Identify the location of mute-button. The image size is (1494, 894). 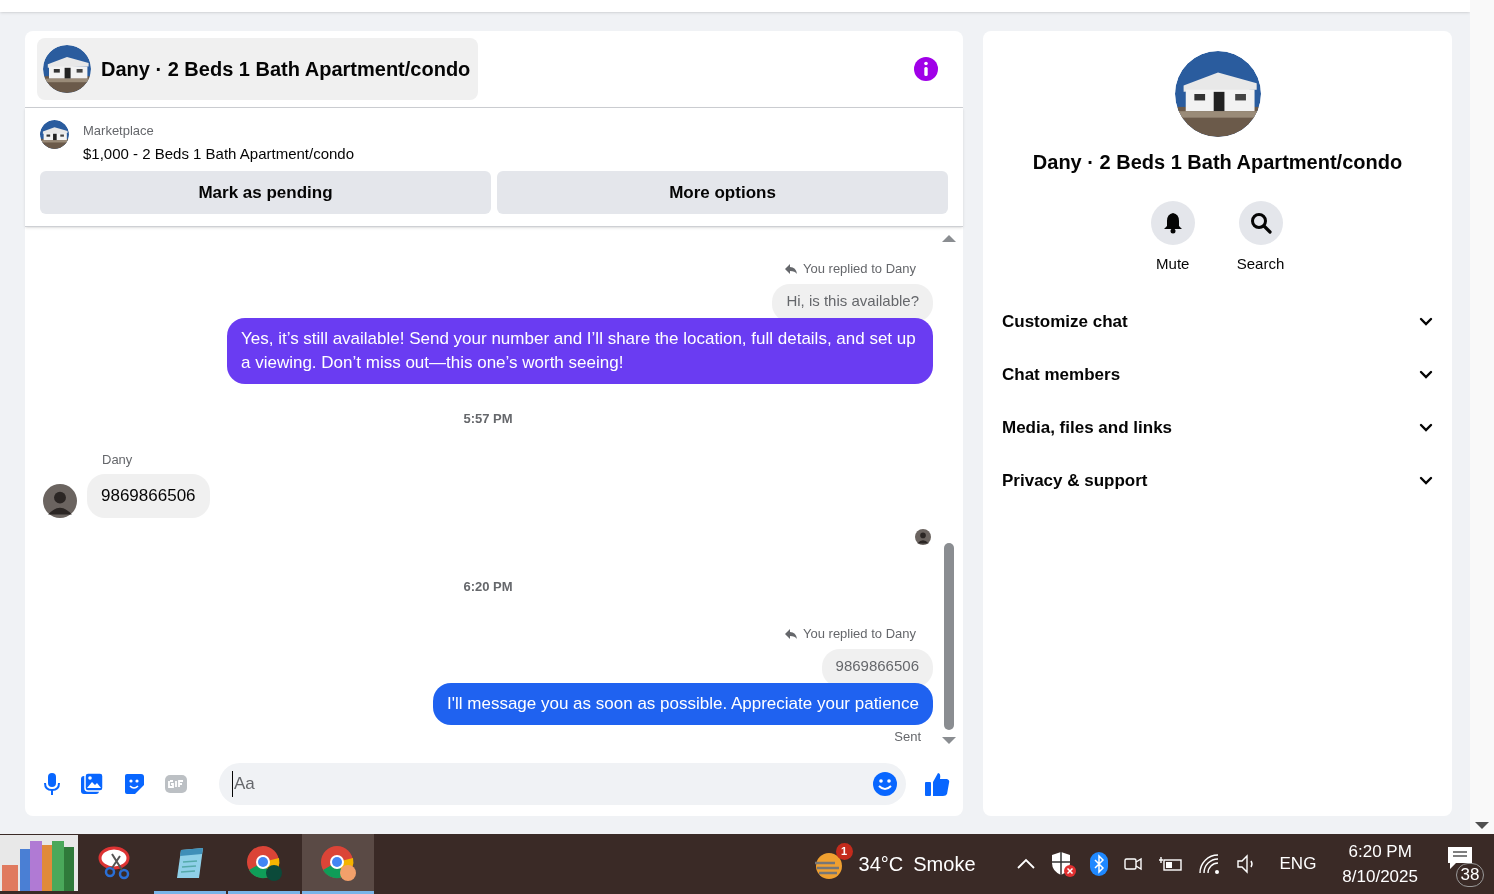
(1172, 223).